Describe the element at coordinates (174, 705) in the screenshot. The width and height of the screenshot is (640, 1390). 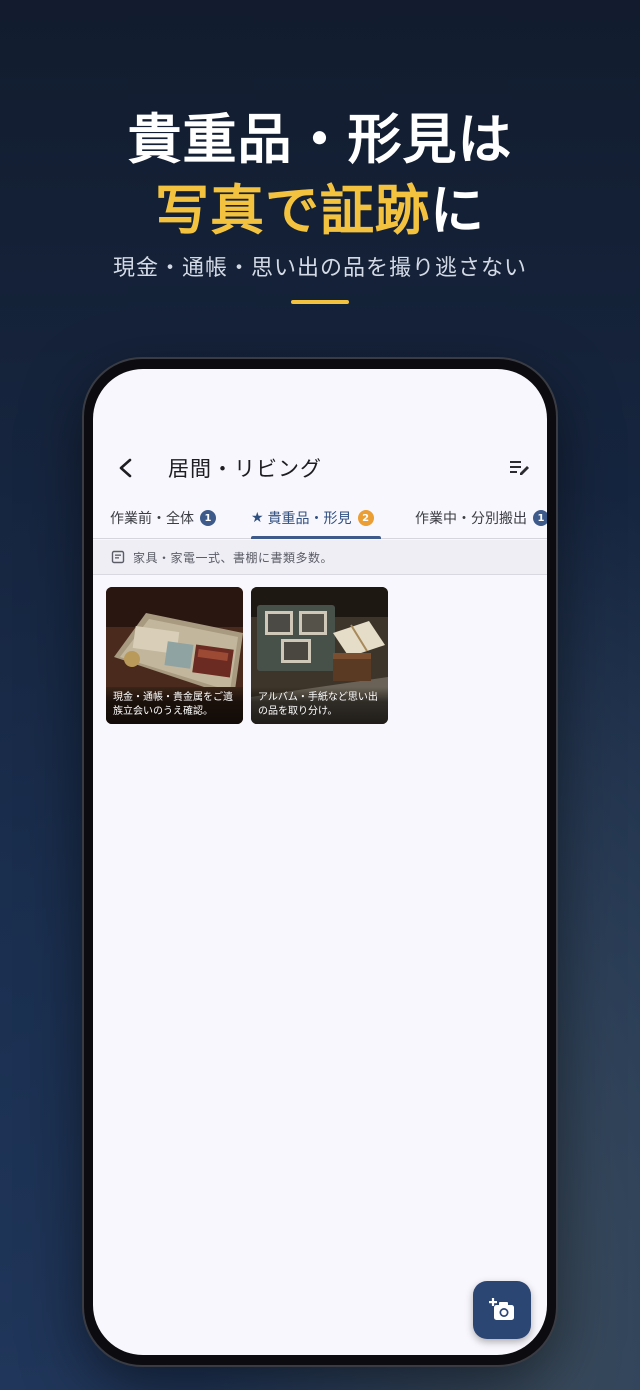
I see `photo-caption: 現金・通帳・貴金属をご遺族立会いのうえ確認。` at that location.